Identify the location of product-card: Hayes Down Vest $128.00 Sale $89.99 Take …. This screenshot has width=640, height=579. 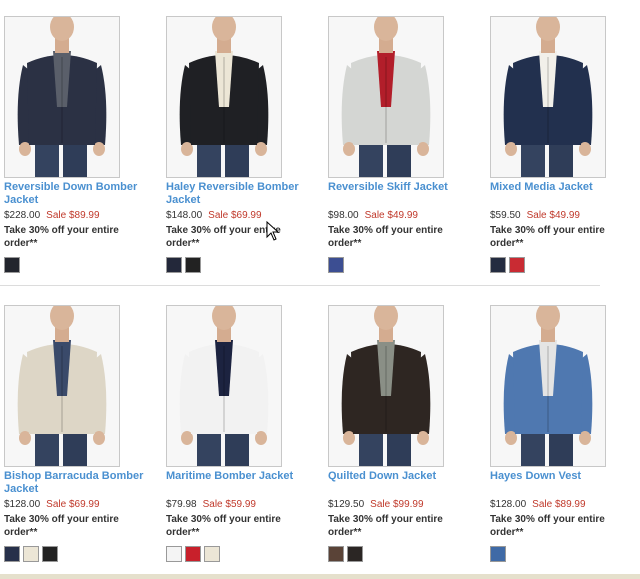
(565, 434).